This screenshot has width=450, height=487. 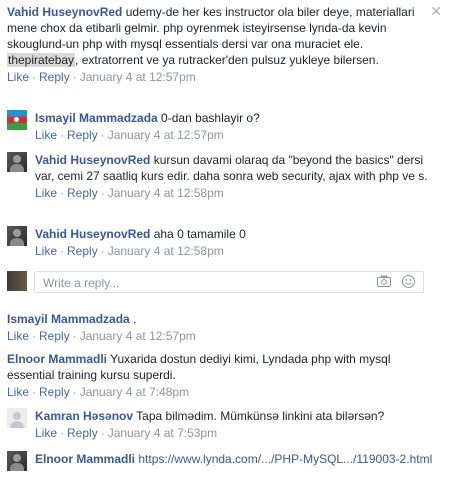 I want to click on comment-actions: Like · Reply · January 4 at 7:48pm, so click(x=98, y=392).